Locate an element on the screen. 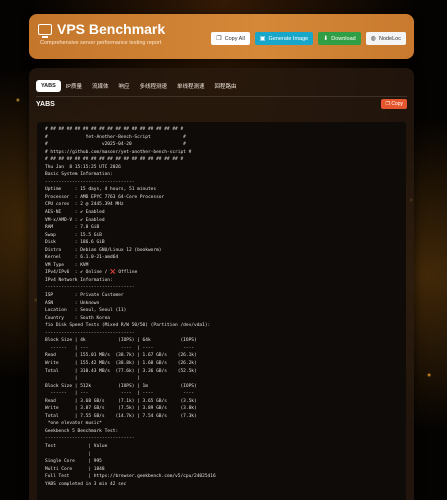  tab-divider is located at coordinates (221, 96).